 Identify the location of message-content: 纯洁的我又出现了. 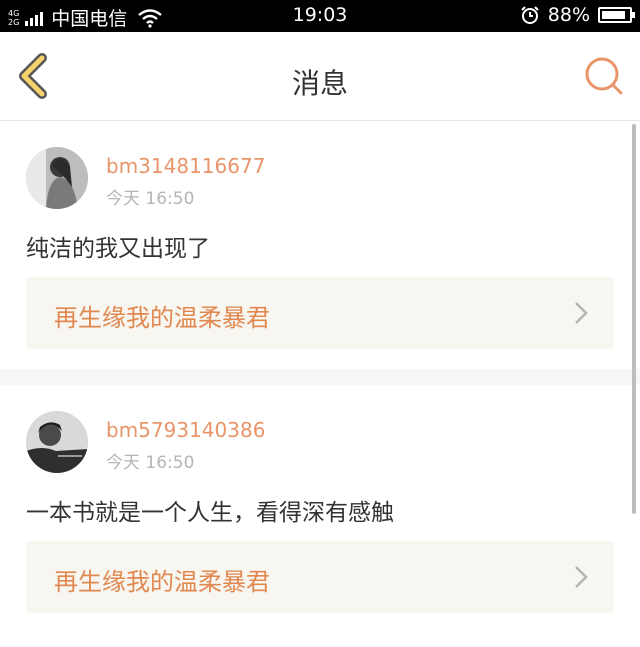
(118, 249).